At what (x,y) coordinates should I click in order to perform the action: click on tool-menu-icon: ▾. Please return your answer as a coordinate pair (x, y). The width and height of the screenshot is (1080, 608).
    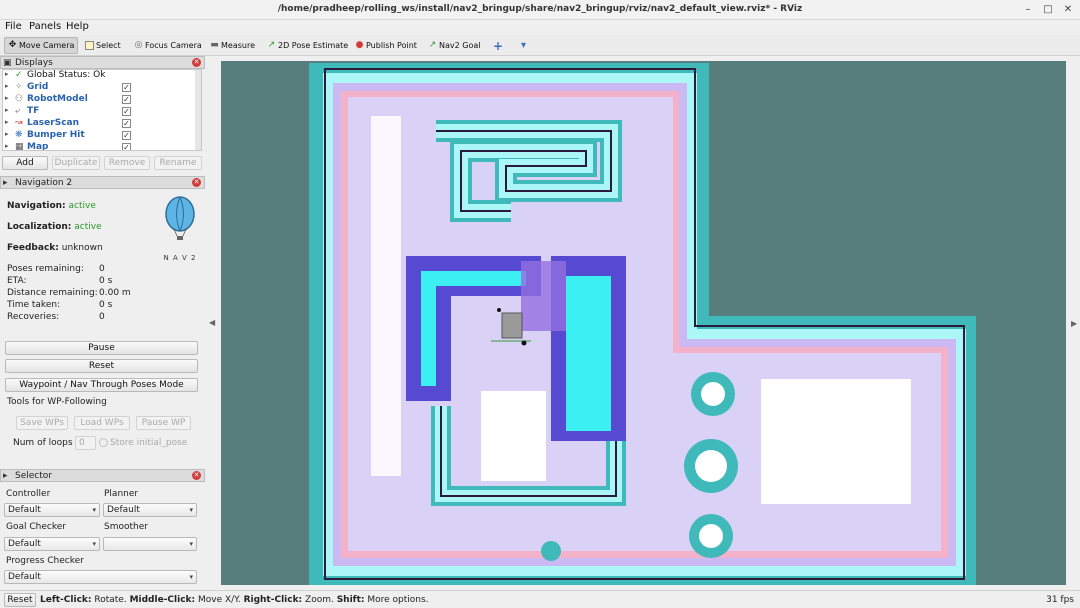
    Looking at the image, I should click on (523, 45).